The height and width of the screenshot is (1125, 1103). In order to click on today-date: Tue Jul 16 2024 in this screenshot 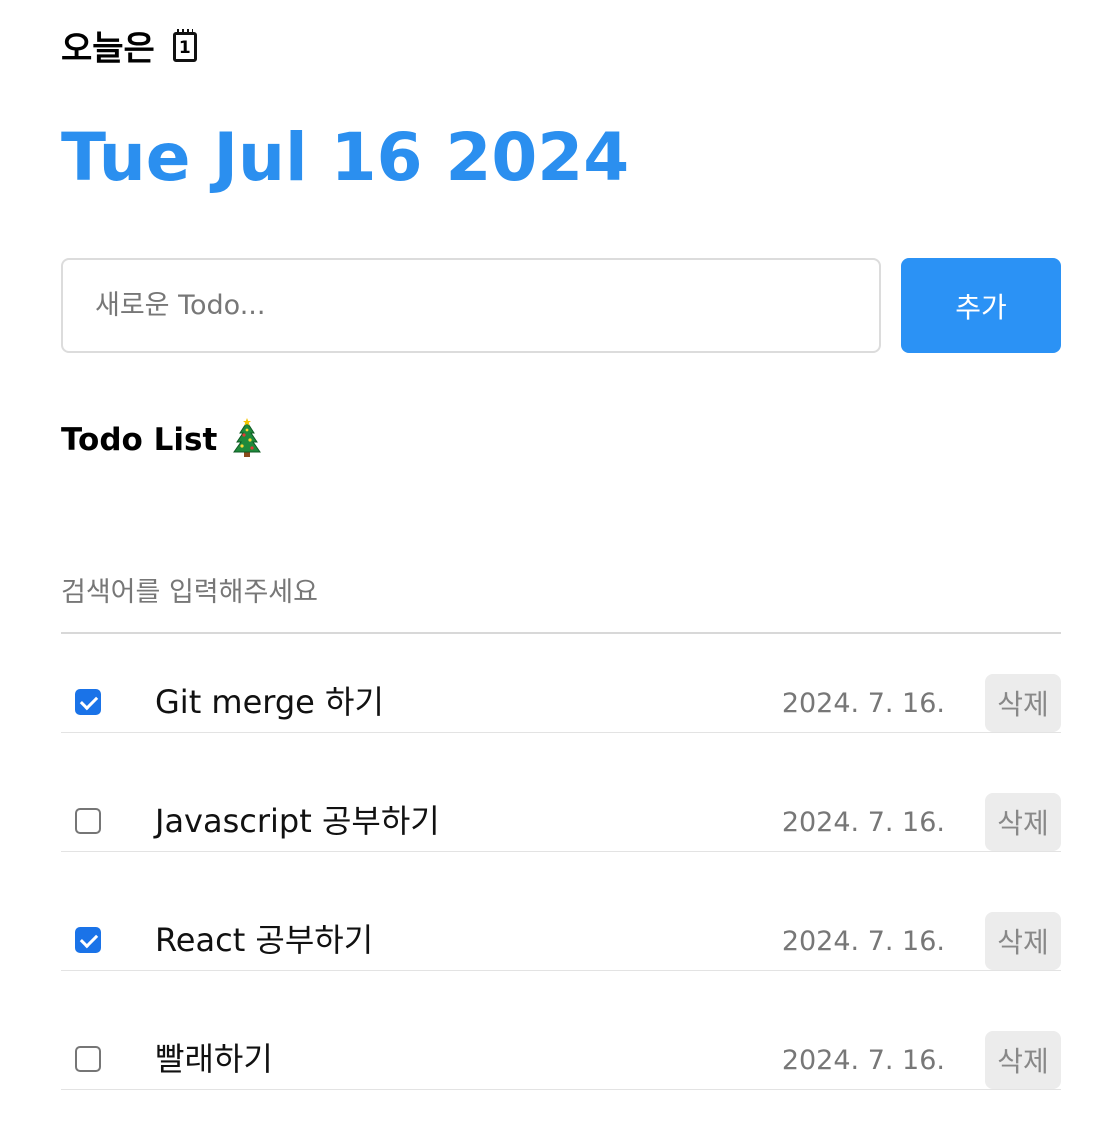, I will do `click(345, 157)`.